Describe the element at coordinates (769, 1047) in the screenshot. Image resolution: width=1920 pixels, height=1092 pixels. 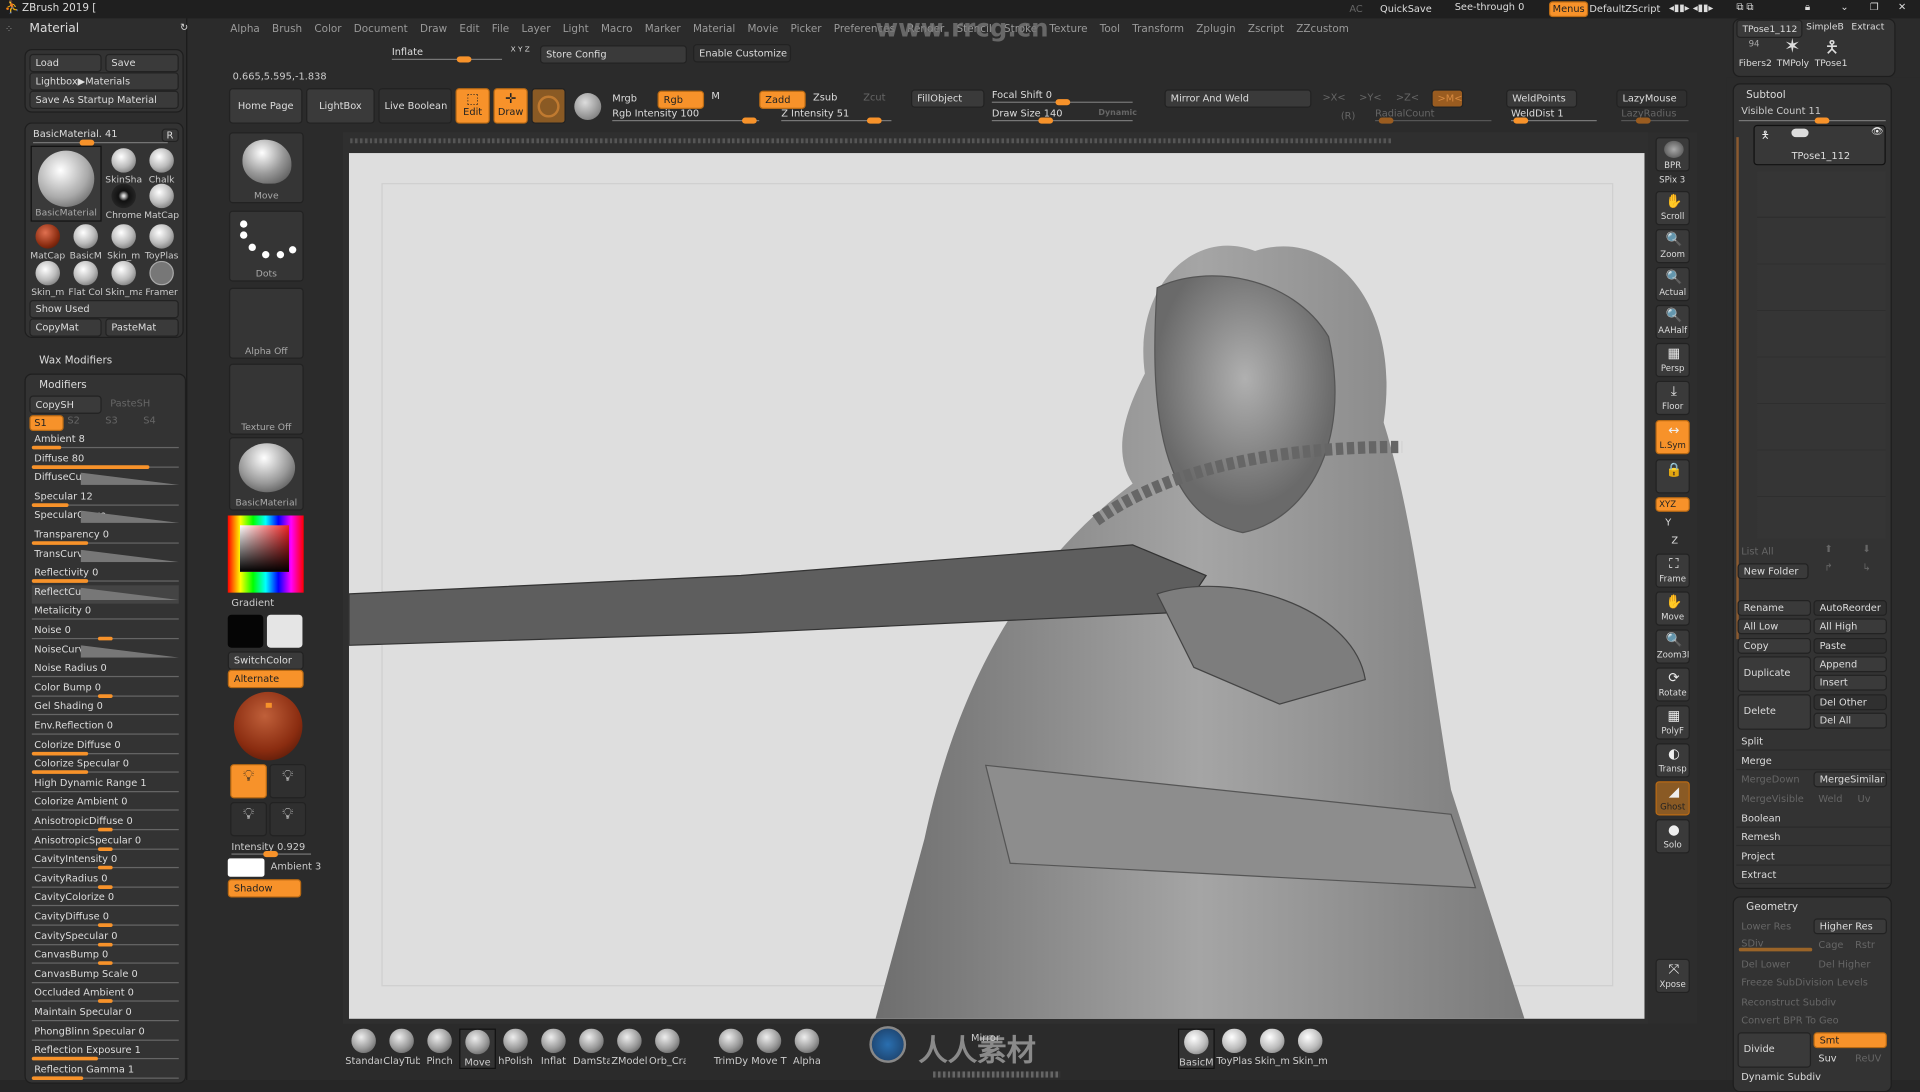
I see `quick-brush: Move T` at that location.